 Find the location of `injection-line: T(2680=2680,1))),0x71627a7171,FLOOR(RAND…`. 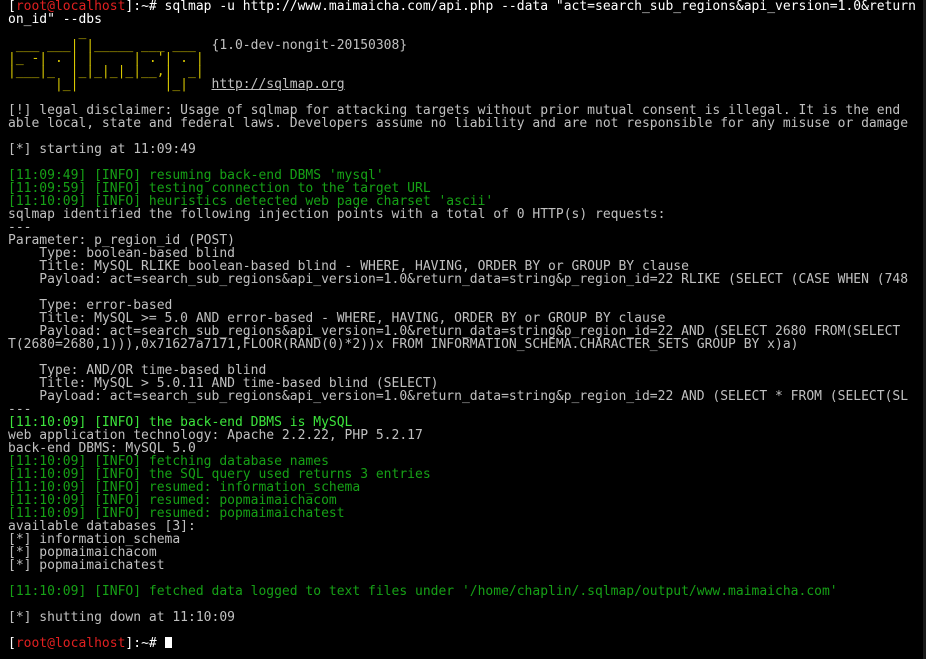

injection-line: T(2680=2680,1))),0x71627a7171,FLOOR(RAND… is located at coordinates (403, 344).